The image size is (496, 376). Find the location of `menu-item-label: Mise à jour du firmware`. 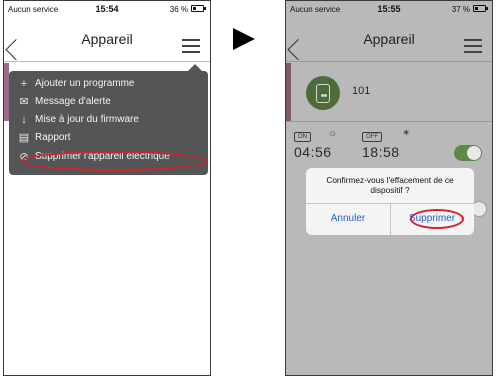

menu-item-label: Mise à jour du firmware is located at coordinates (87, 119).